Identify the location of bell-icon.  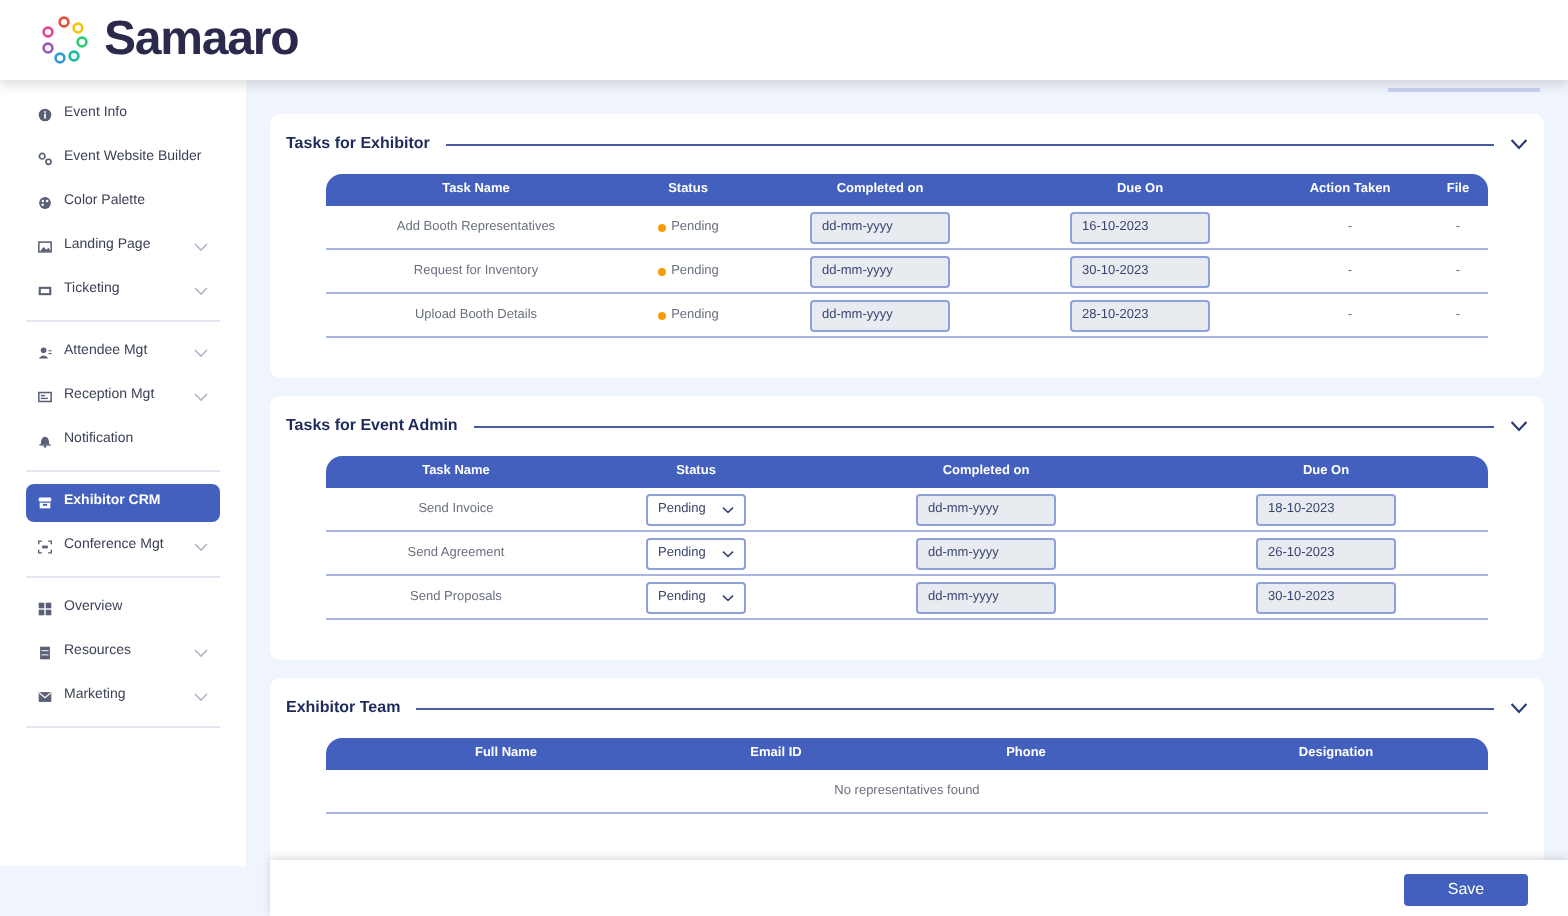
(45, 440).